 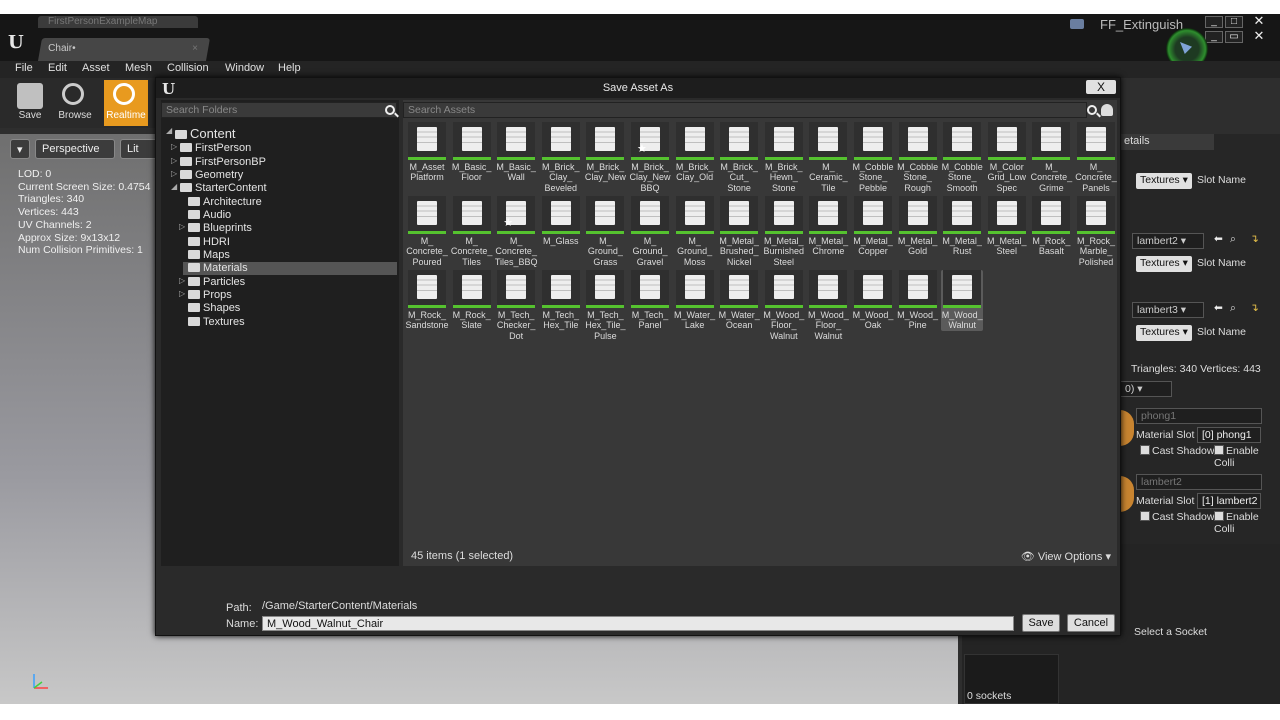 What do you see at coordinates (225, 202) in the screenshot?
I see `tree-architecture: Architecture` at bounding box center [225, 202].